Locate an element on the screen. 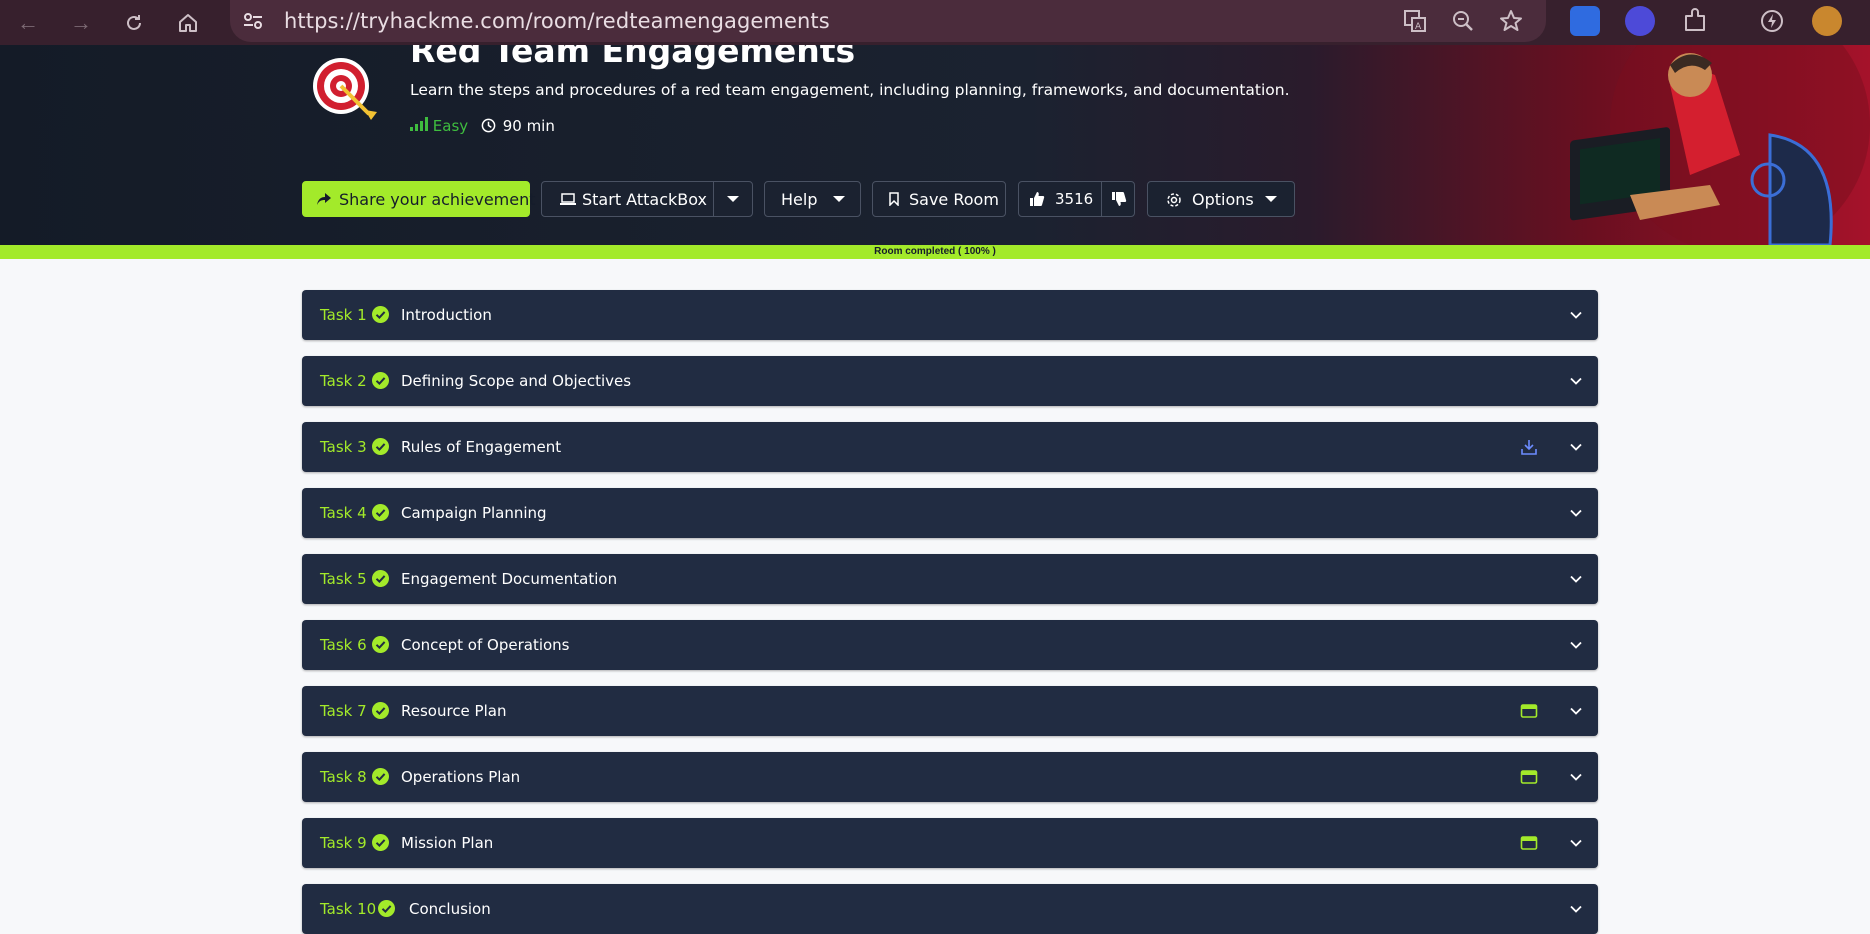 Image resolution: width=1870 pixels, height=934 pixels. translate-icon: A is located at coordinates (1415, 21).